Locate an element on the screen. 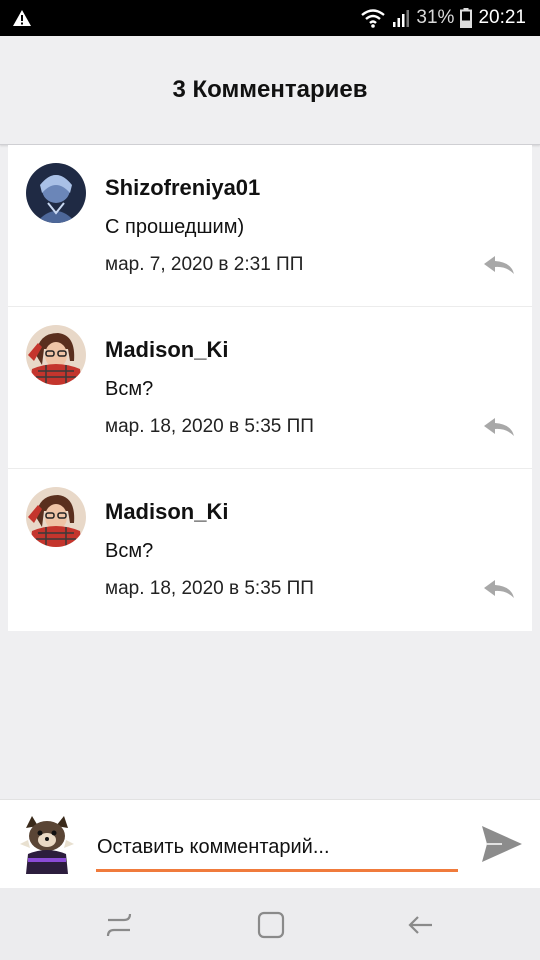 The width and height of the screenshot is (540, 960). clock: 20:21 is located at coordinates (502, 17).